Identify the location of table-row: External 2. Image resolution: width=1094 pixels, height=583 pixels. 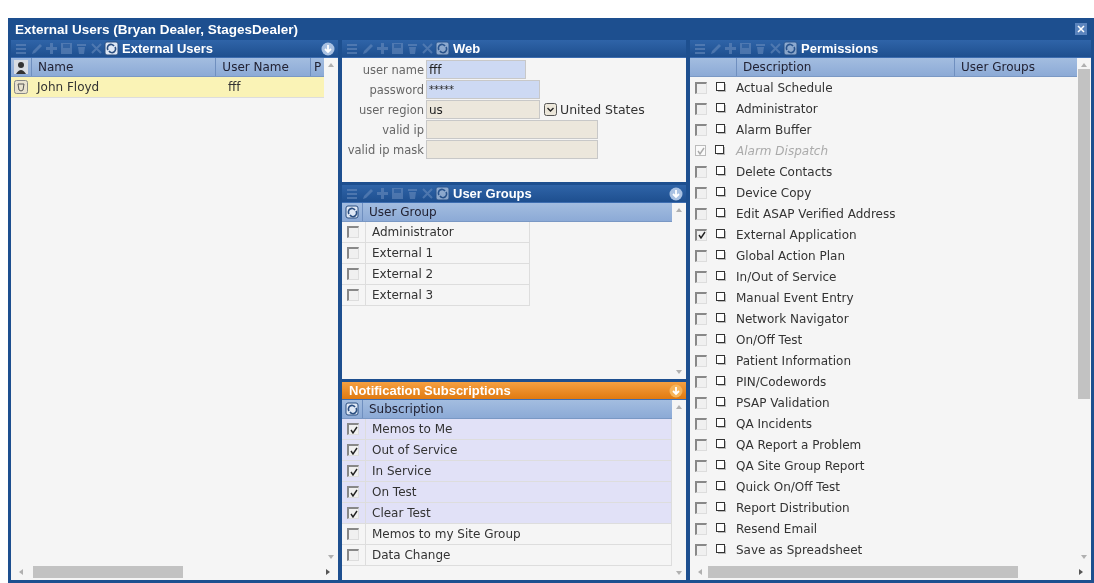
(436, 274).